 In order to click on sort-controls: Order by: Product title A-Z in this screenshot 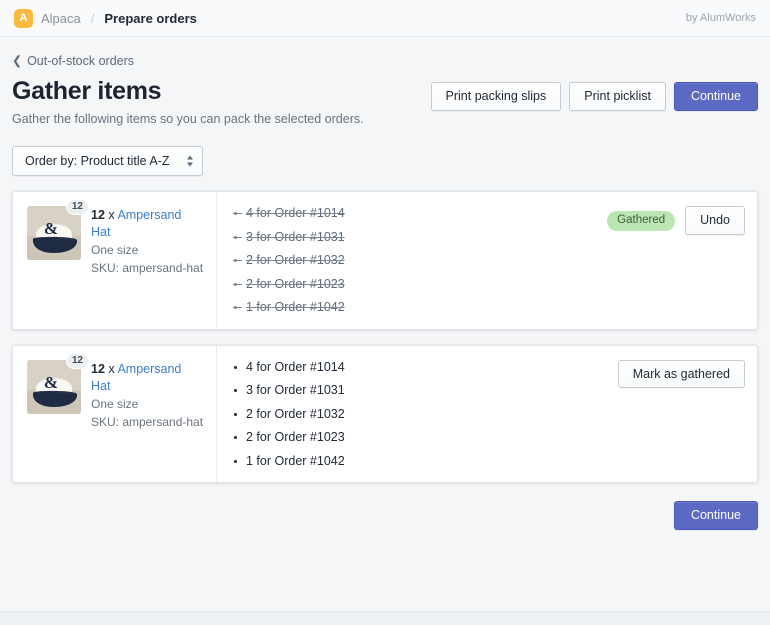, I will do `click(385, 161)`.